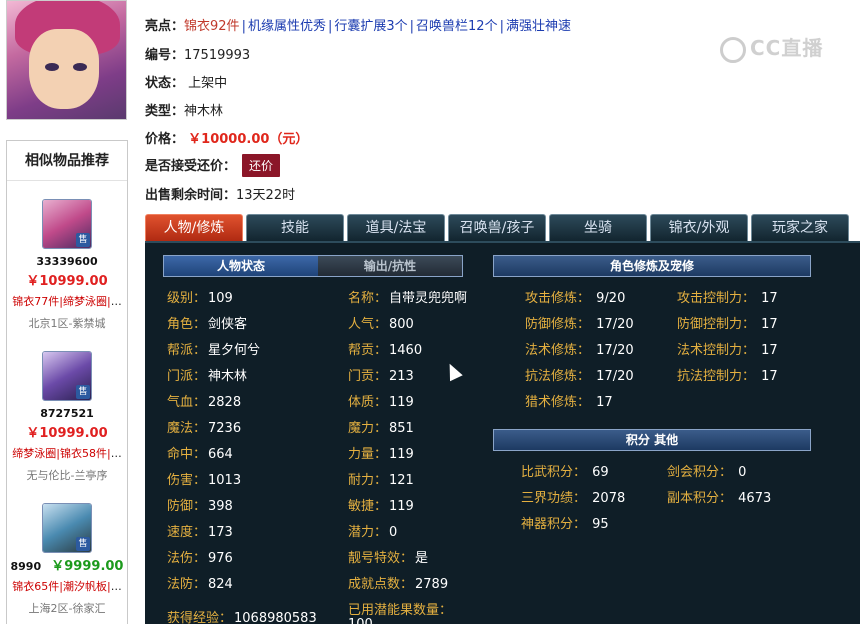  I want to click on stat-mid-4: 体质： 119, so click(381, 402).